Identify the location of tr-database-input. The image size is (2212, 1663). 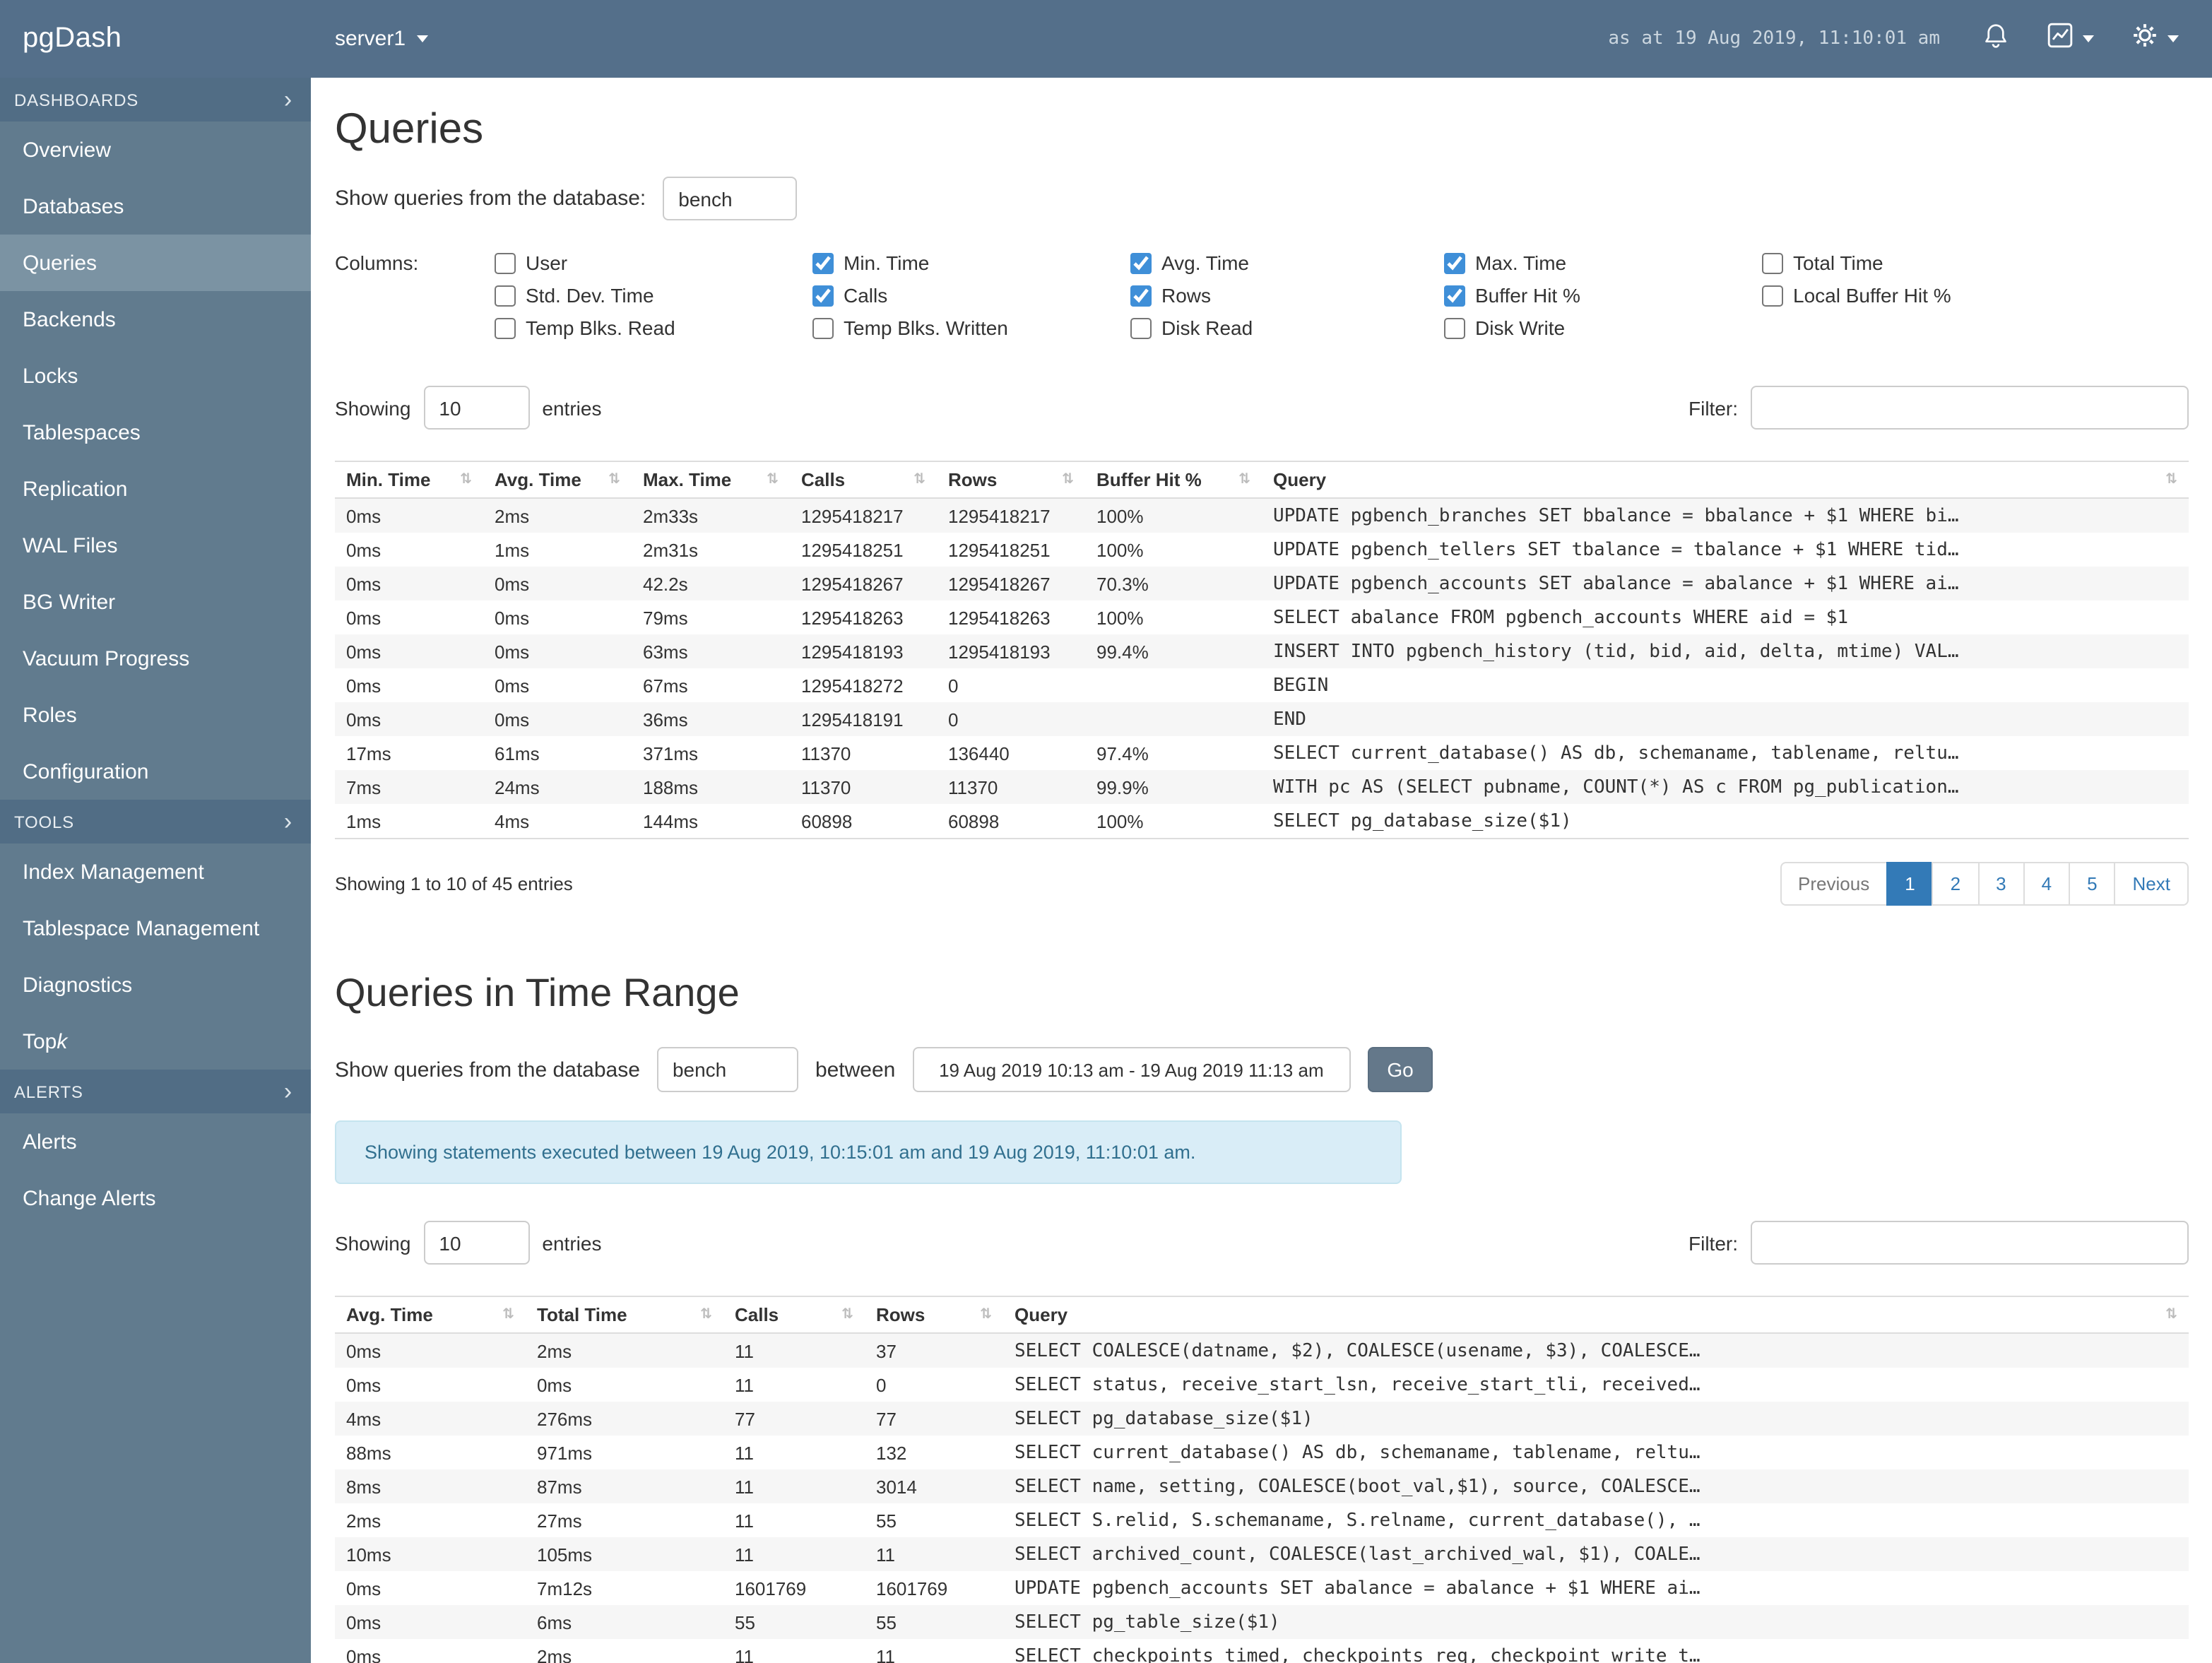
(727, 1069).